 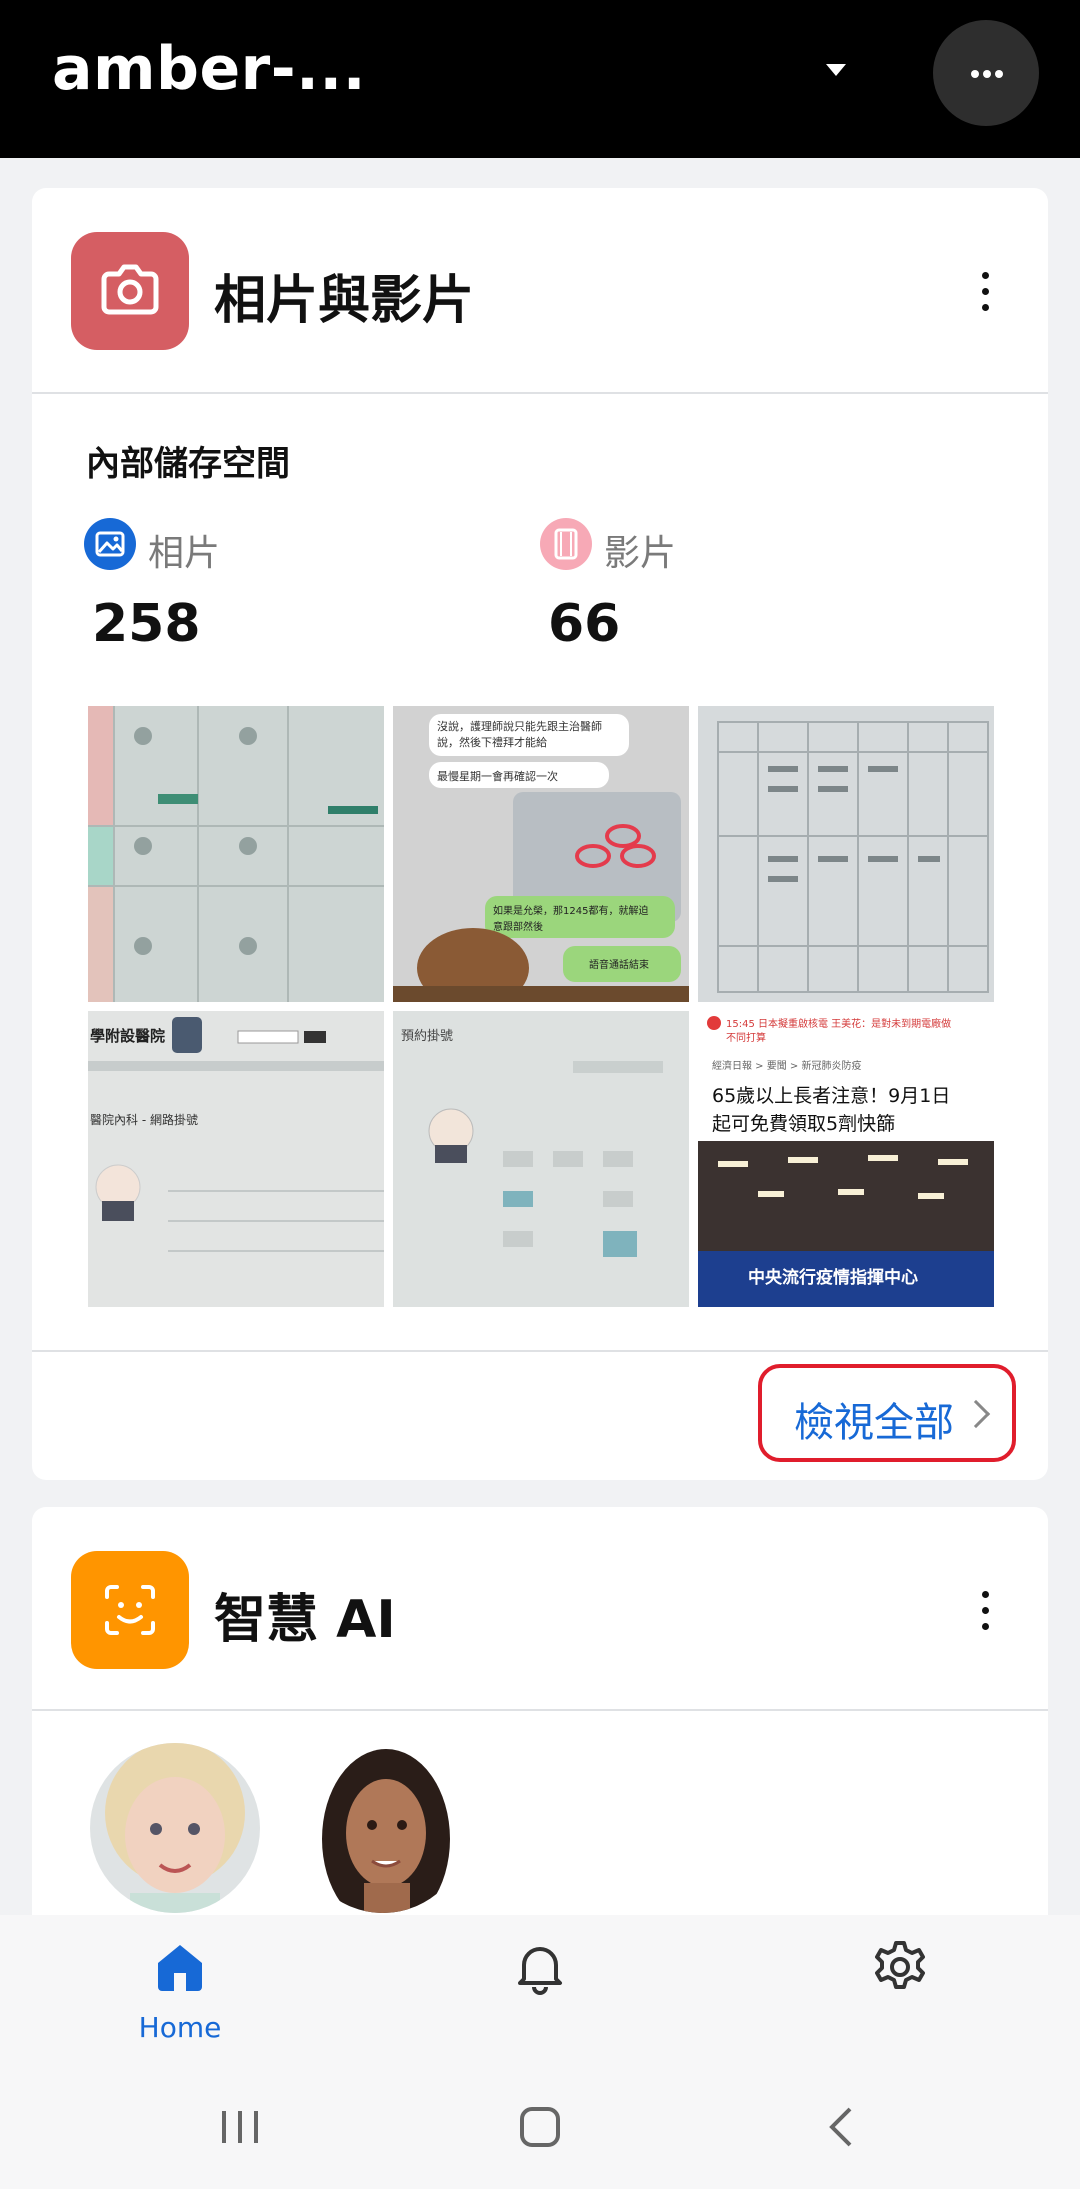 I want to click on news-text-2: 不同打算, so click(x=746, y=1038).